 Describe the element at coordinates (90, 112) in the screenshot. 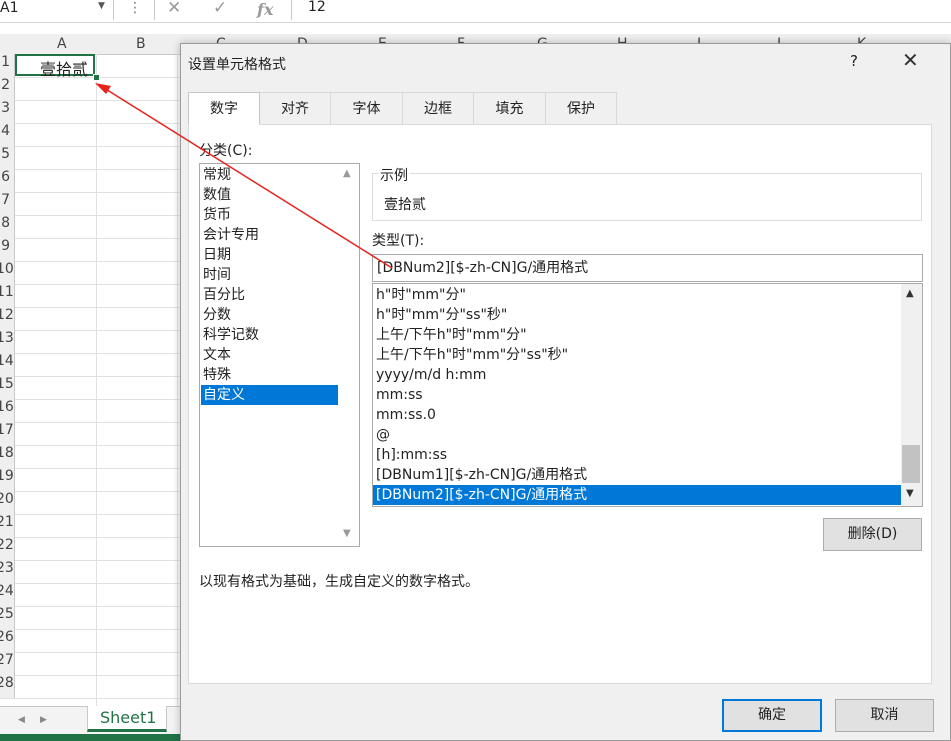

I see `table-row: 3` at that location.